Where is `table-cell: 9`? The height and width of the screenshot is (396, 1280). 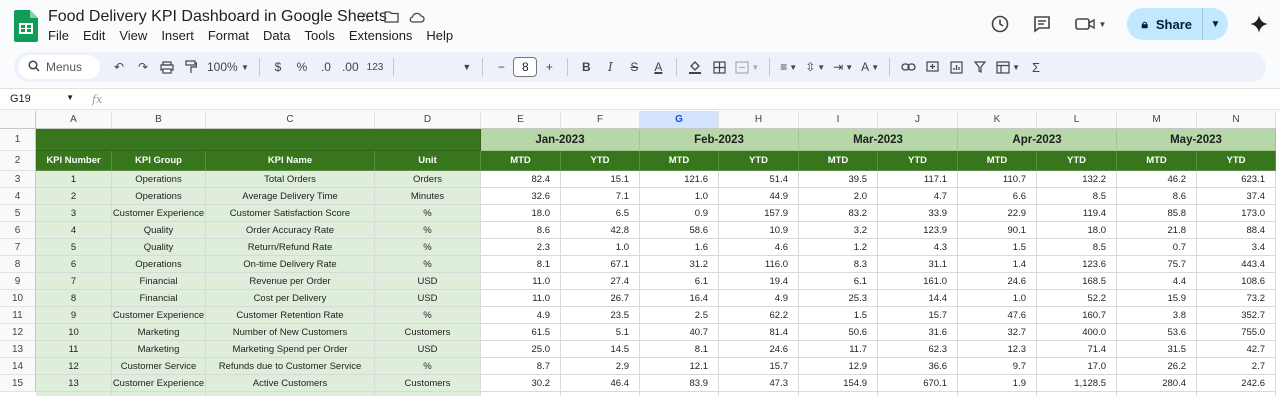 table-cell: 9 is located at coordinates (74, 315).